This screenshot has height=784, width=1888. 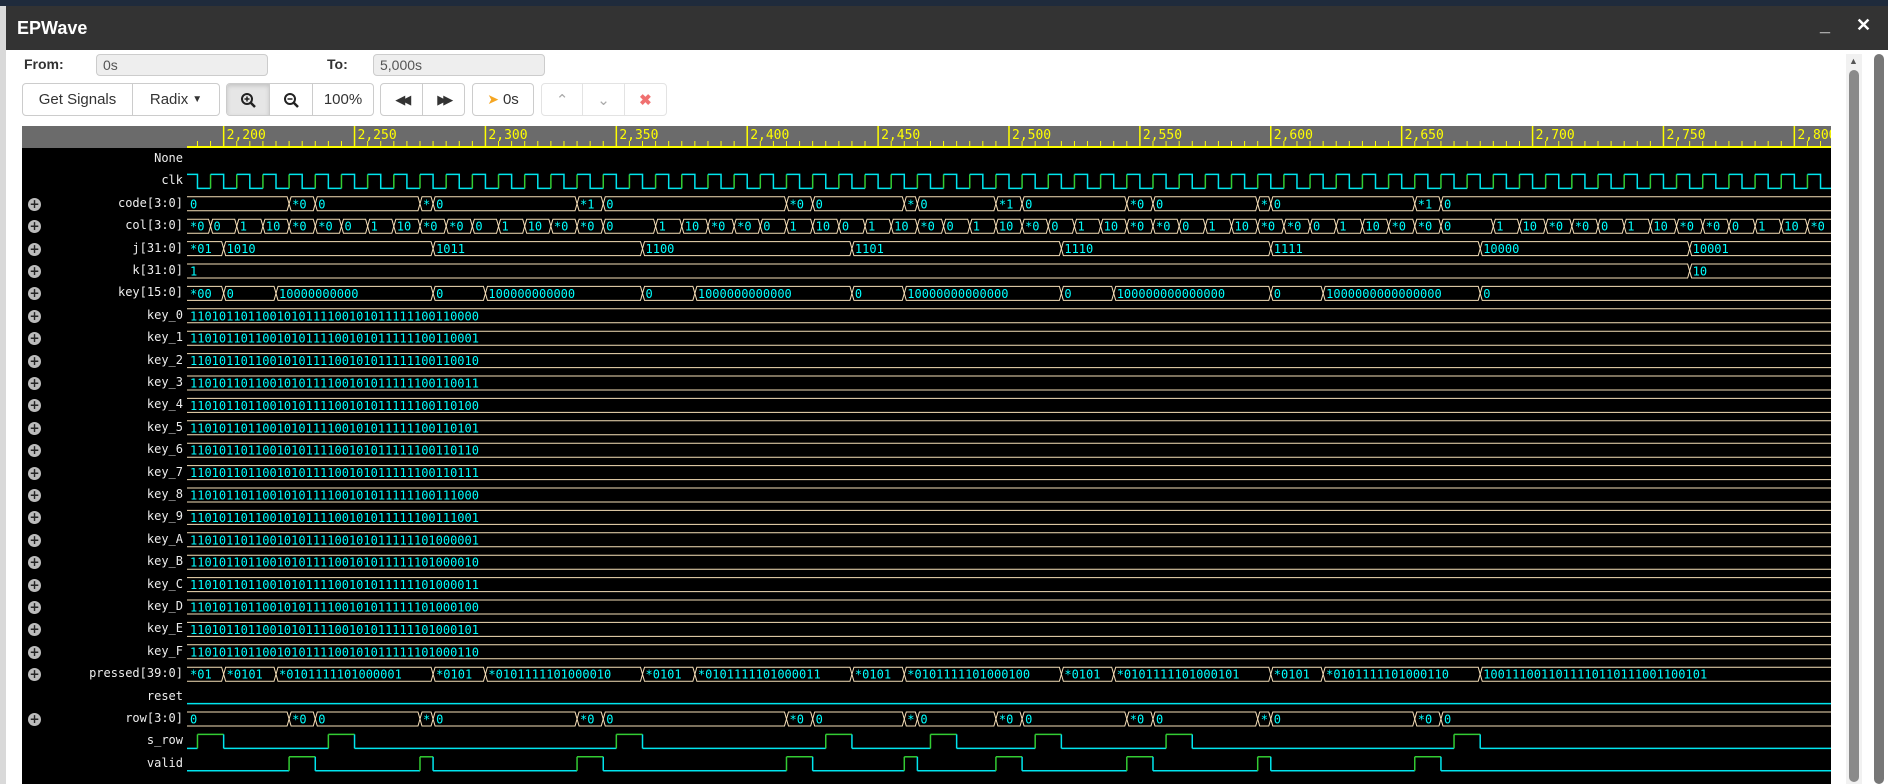 What do you see at coordinates (645, 99) in the screenshot?
I see `delete-signal-button: ✖` at bounding box center [645, 99].